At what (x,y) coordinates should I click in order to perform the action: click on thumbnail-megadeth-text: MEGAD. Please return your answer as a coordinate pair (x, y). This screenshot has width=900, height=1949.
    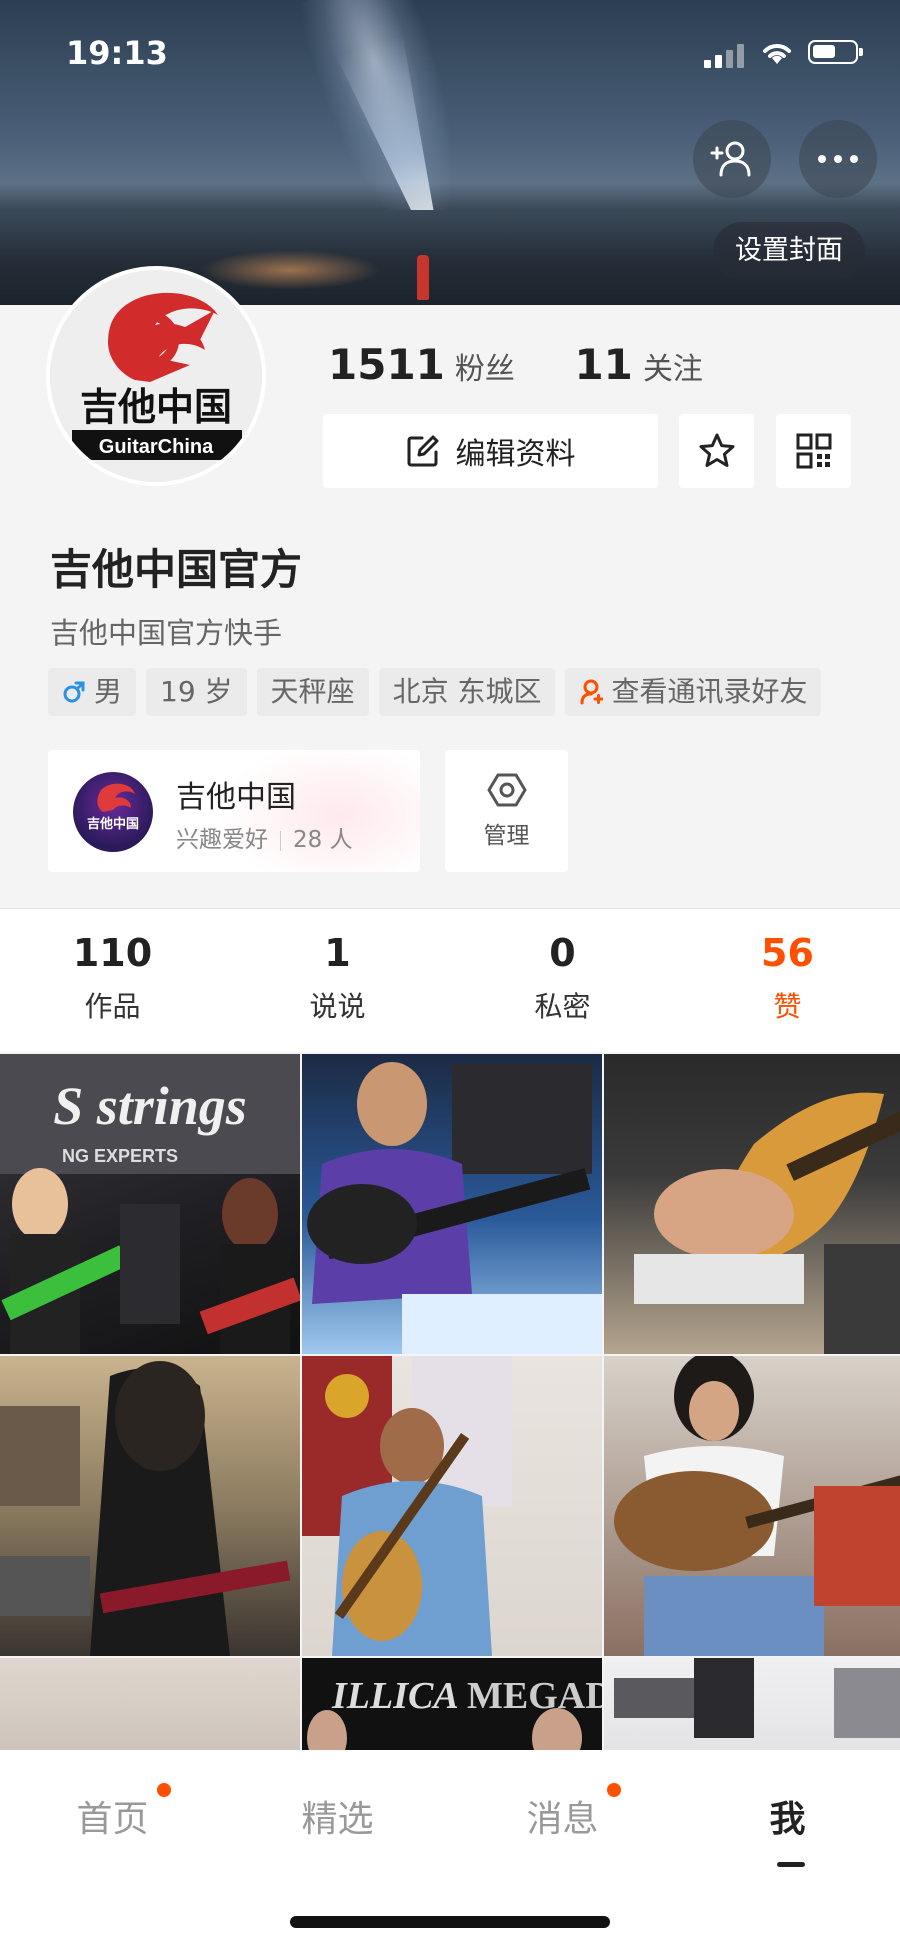
    Looking at the image, I should click on (534, 1696).